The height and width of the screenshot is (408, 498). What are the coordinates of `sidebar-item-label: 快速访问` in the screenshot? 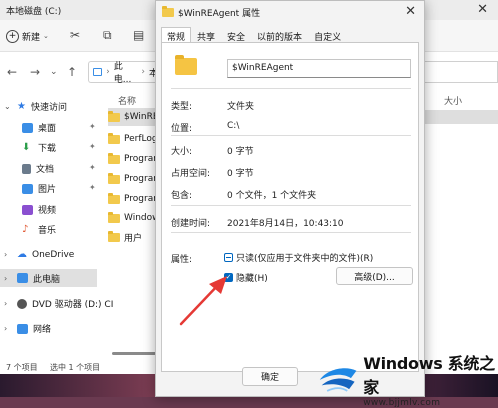 It's located at (48, 108).